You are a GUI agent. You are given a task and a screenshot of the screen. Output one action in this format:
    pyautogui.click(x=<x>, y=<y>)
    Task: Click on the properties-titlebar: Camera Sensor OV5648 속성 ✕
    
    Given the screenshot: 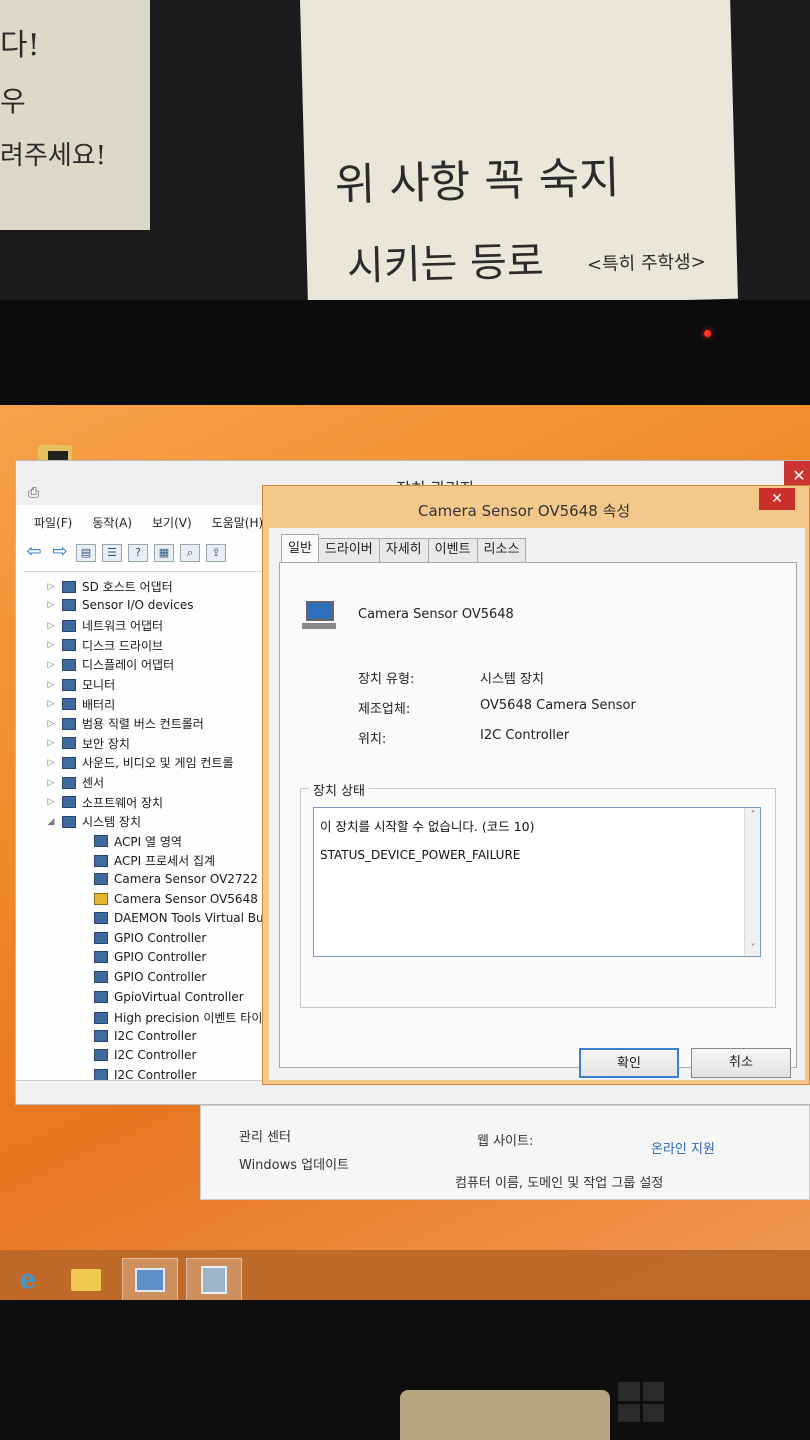 What is the action you would take?
    pyautogui.click(x=536, y=506)
    